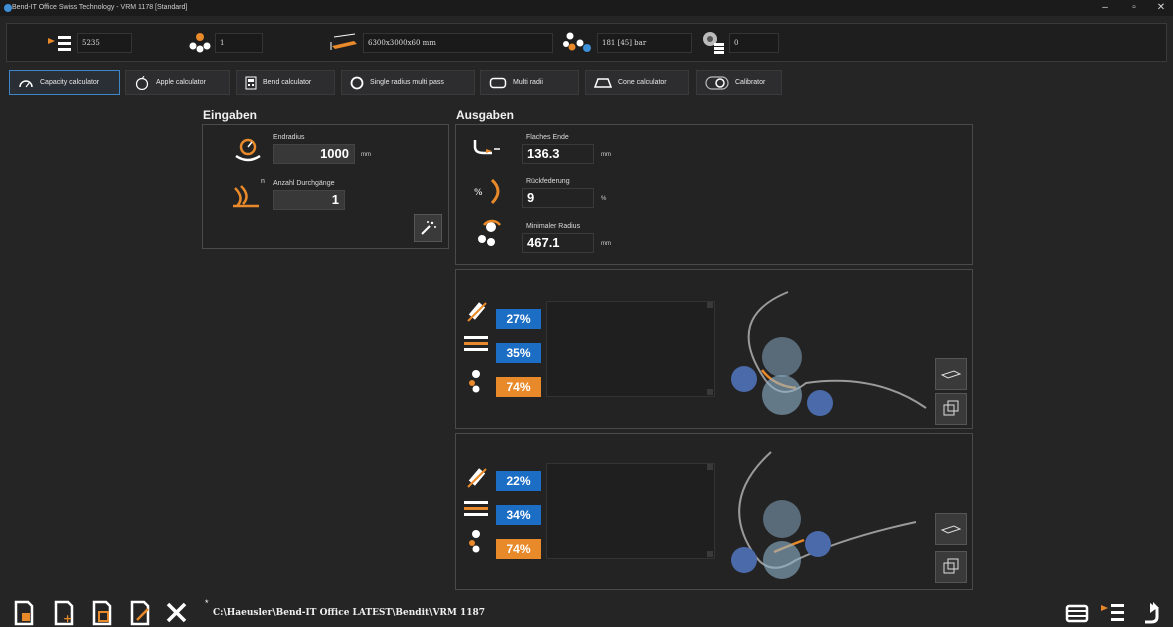 The width and height of the screenshot is (1173, 627). Describe the element at coordinates (713, 42) in the screenshot. I see `database-icon` at that location.